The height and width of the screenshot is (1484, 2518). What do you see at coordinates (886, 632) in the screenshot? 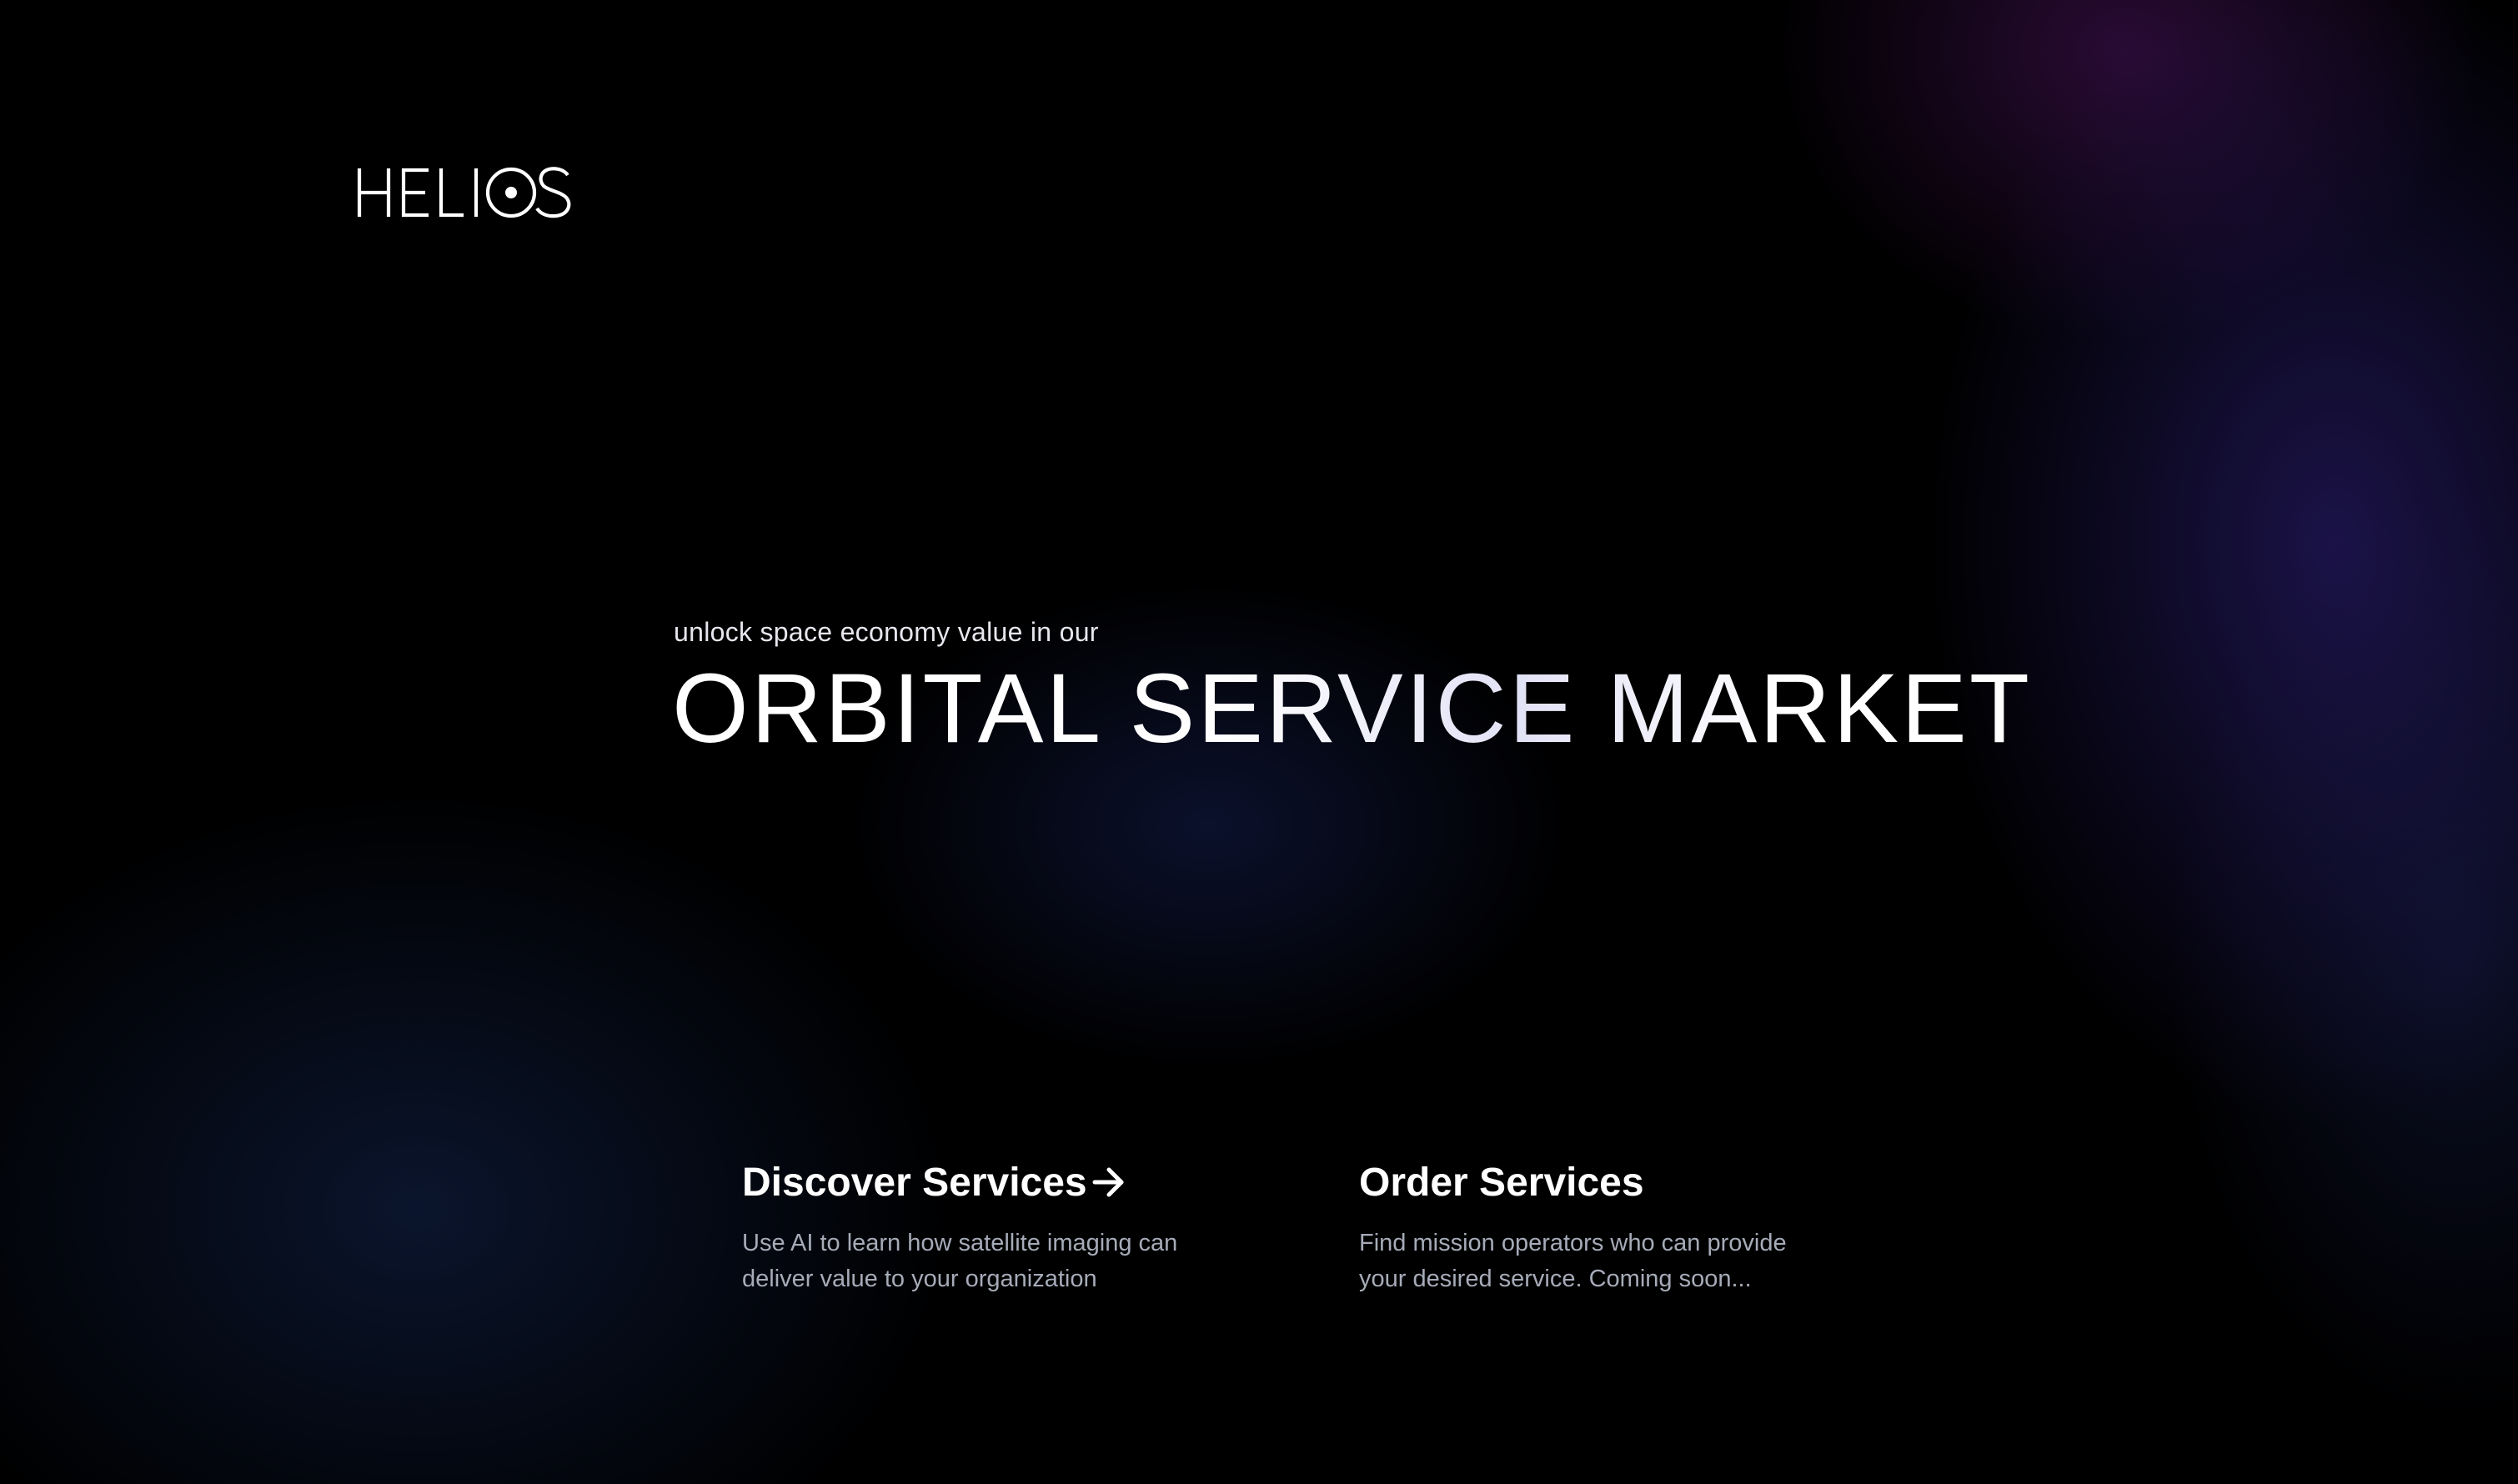
I see `hero-subtitle: unlock space economy value in our` at bounding box center [886, 632].